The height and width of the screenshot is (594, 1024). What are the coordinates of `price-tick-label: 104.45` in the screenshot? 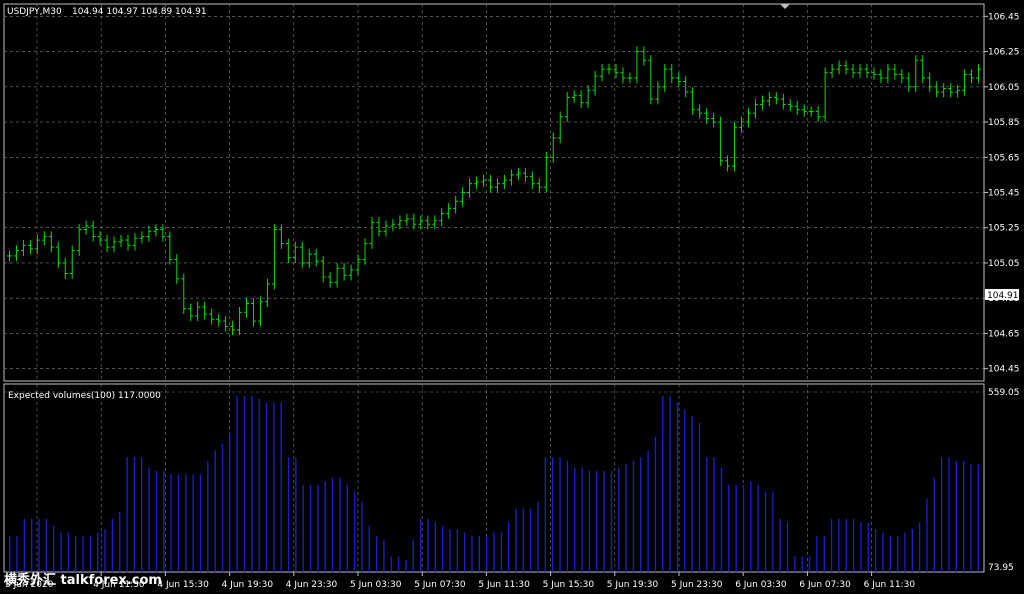 It's located at (1004, 370).